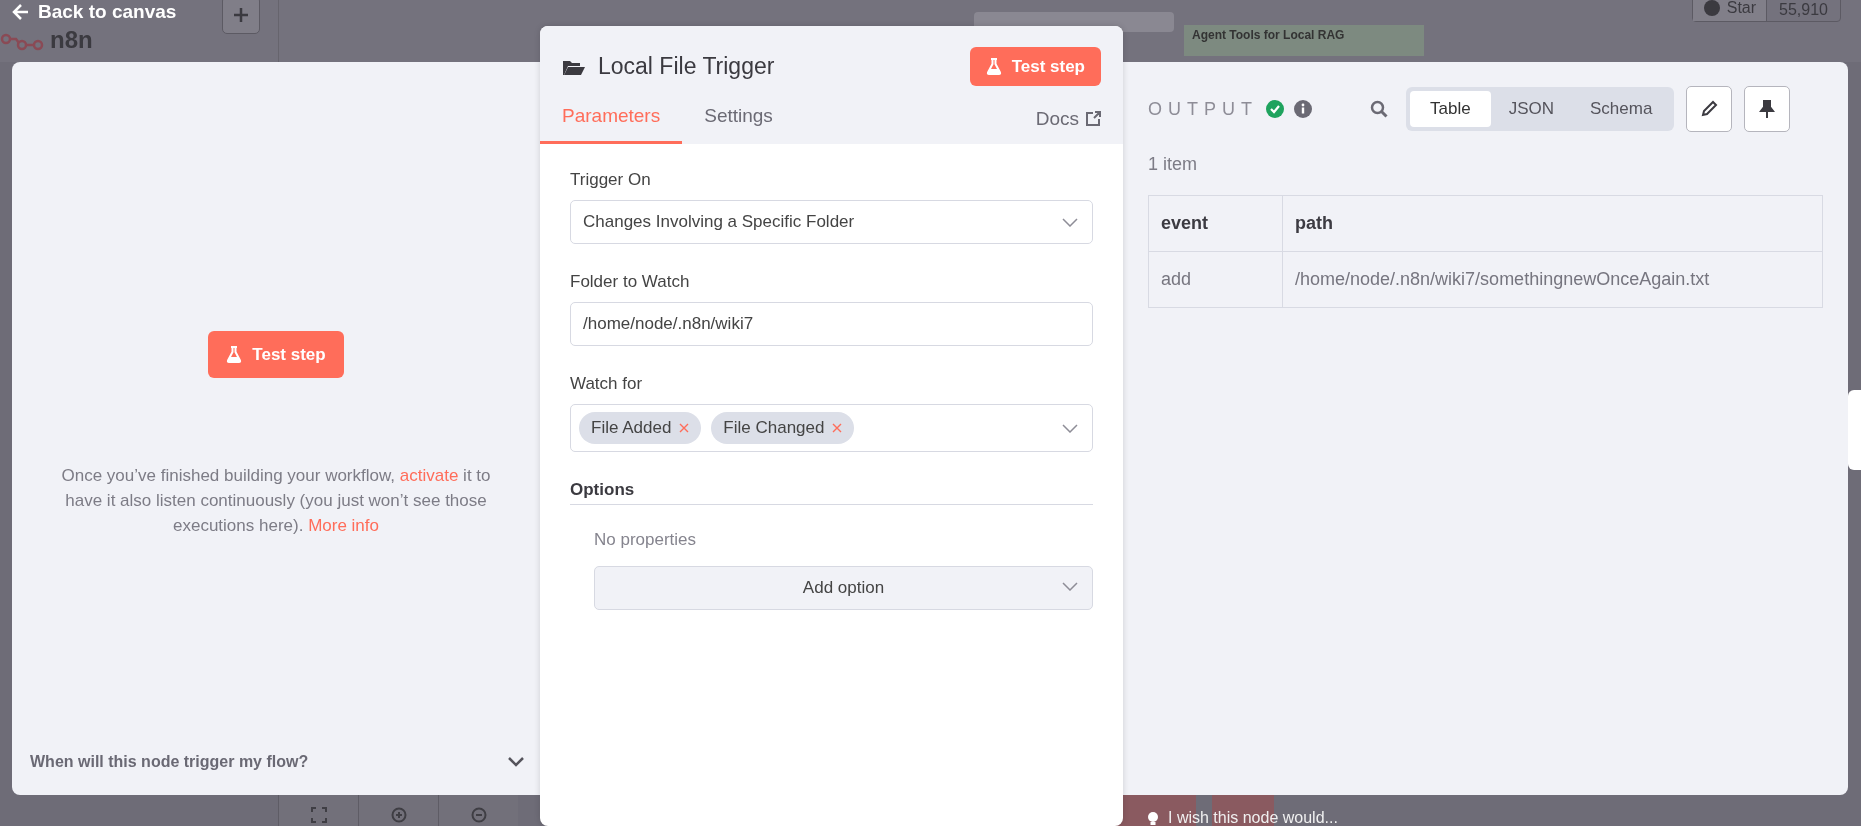  What do you see at coordinates (1093, 119) in the screenshot?
I see `external-link-icon` at bounding box center [1093, 119].